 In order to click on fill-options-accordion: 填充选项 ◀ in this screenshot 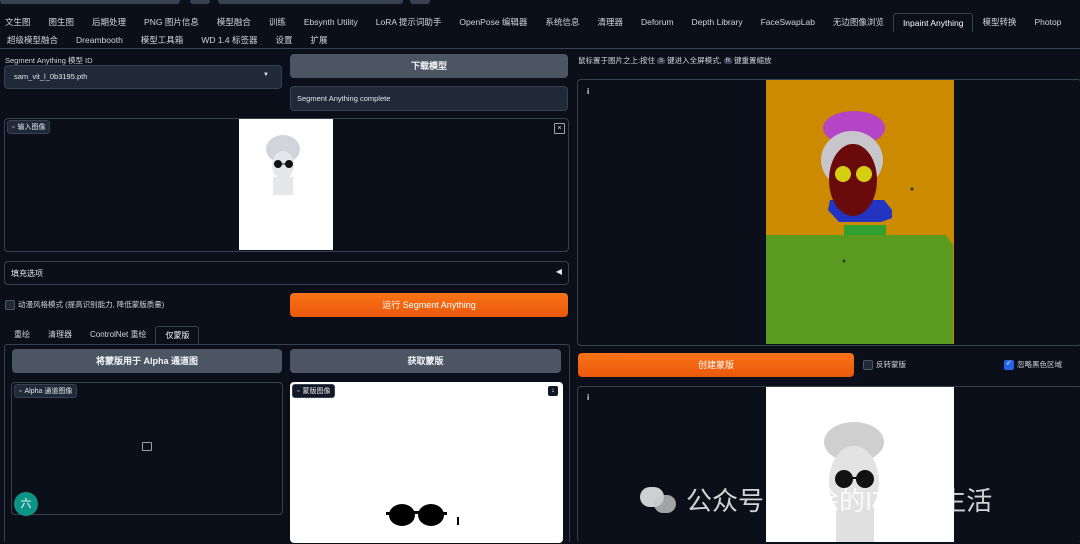, I will do `click(286, 273)`.